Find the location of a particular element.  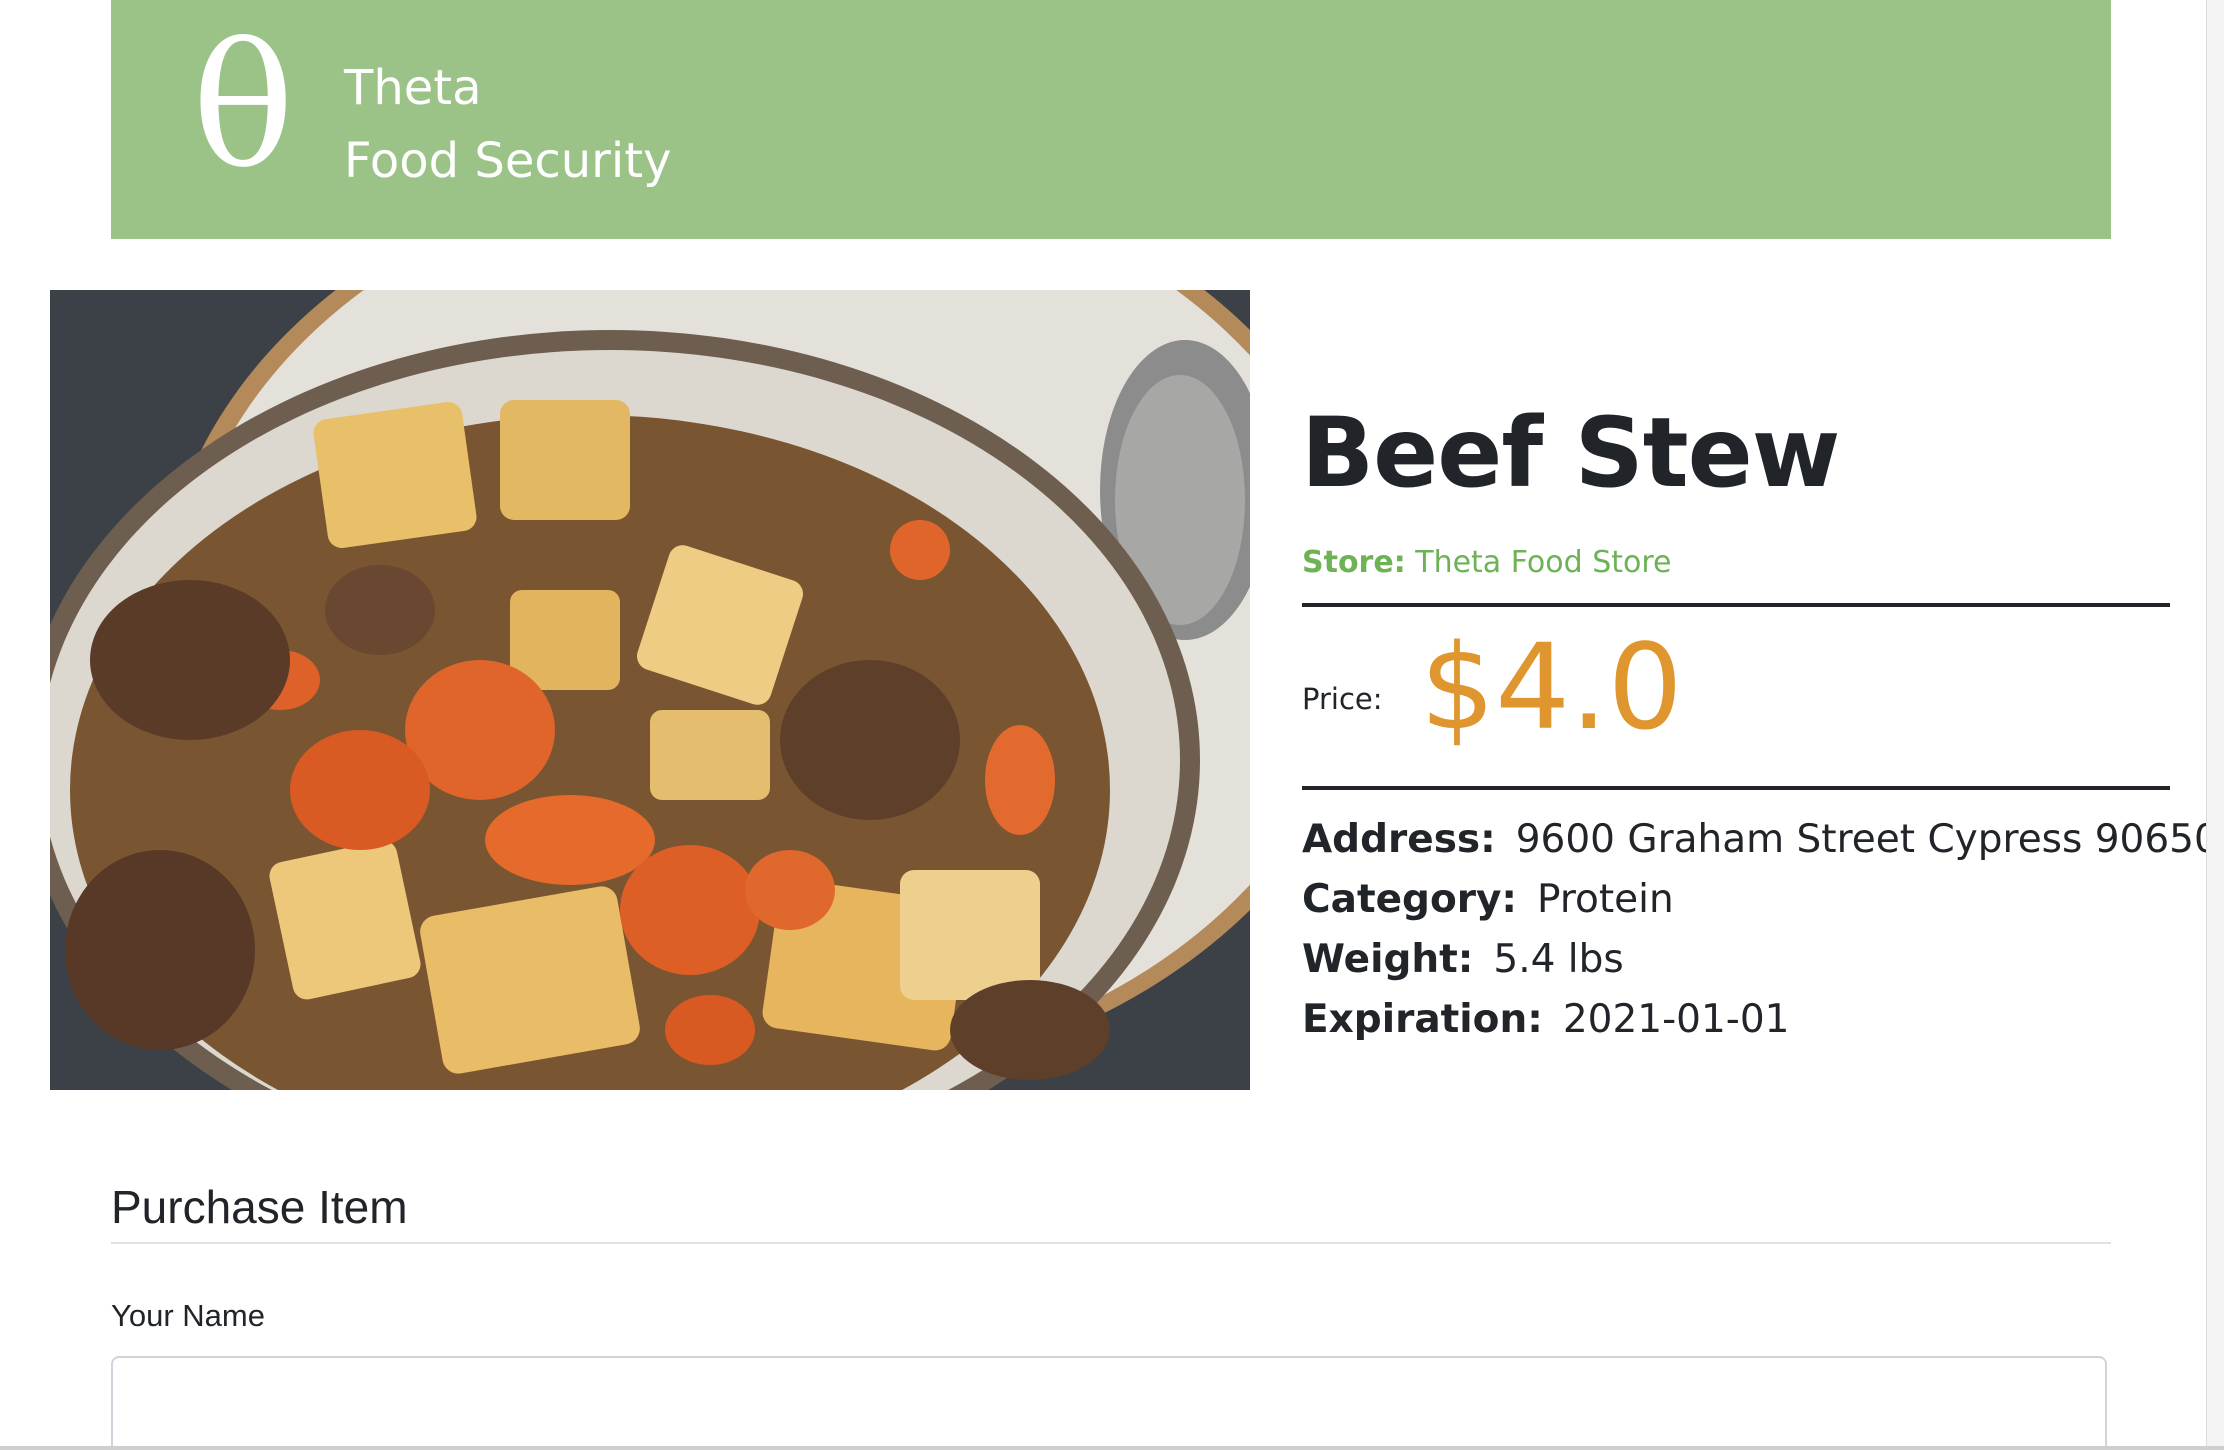

divider-top is located at coordinates (1736, 605).